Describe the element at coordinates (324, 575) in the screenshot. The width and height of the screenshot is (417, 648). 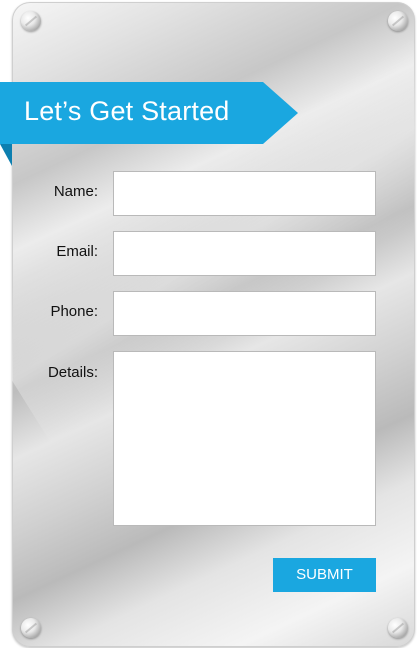
I see `submit-button: SUBMIT` at that location.